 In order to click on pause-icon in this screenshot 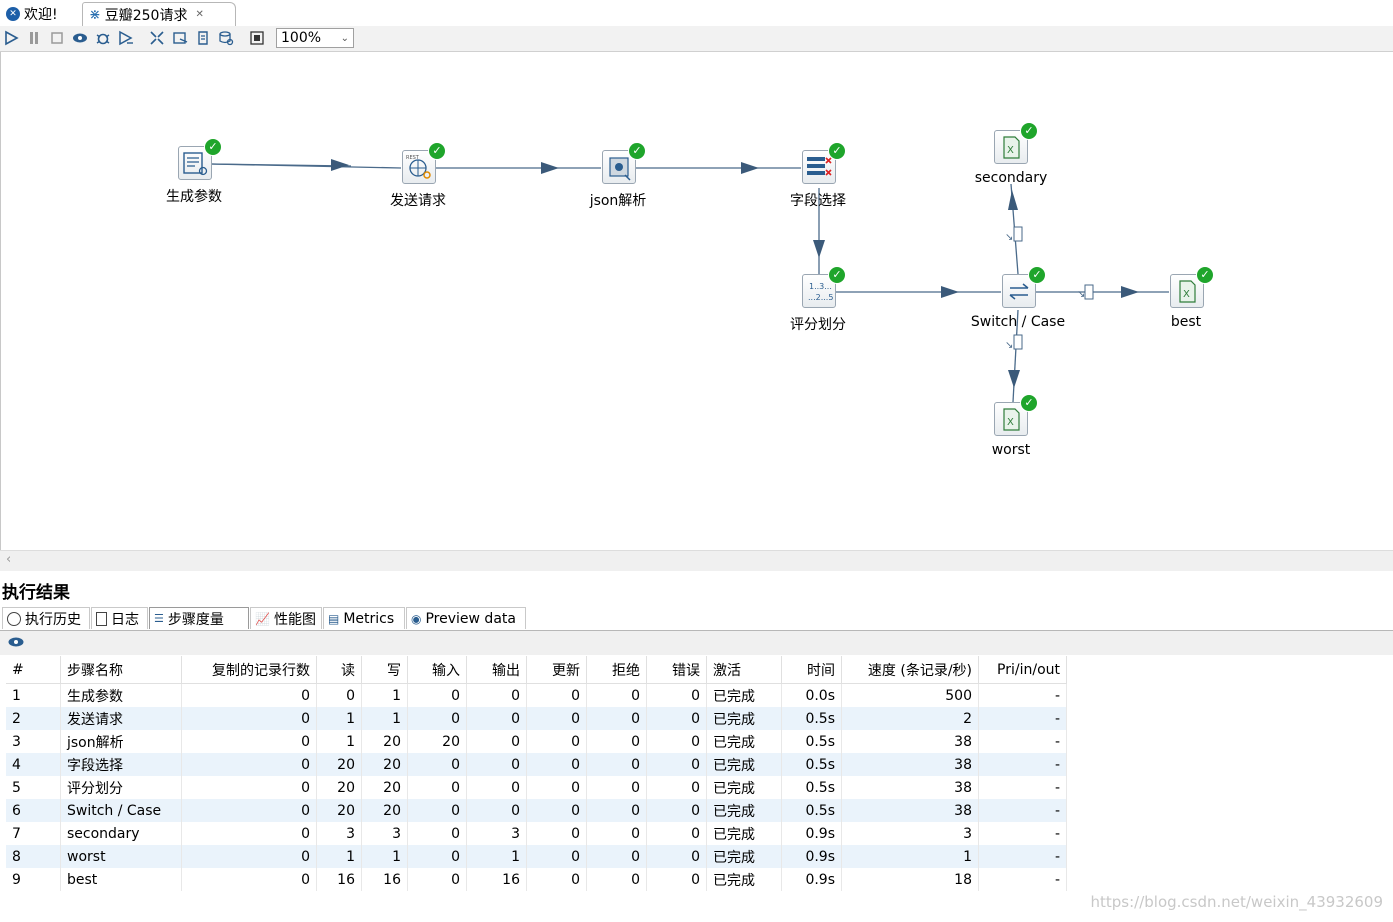, I will do `click(34, 38)`.